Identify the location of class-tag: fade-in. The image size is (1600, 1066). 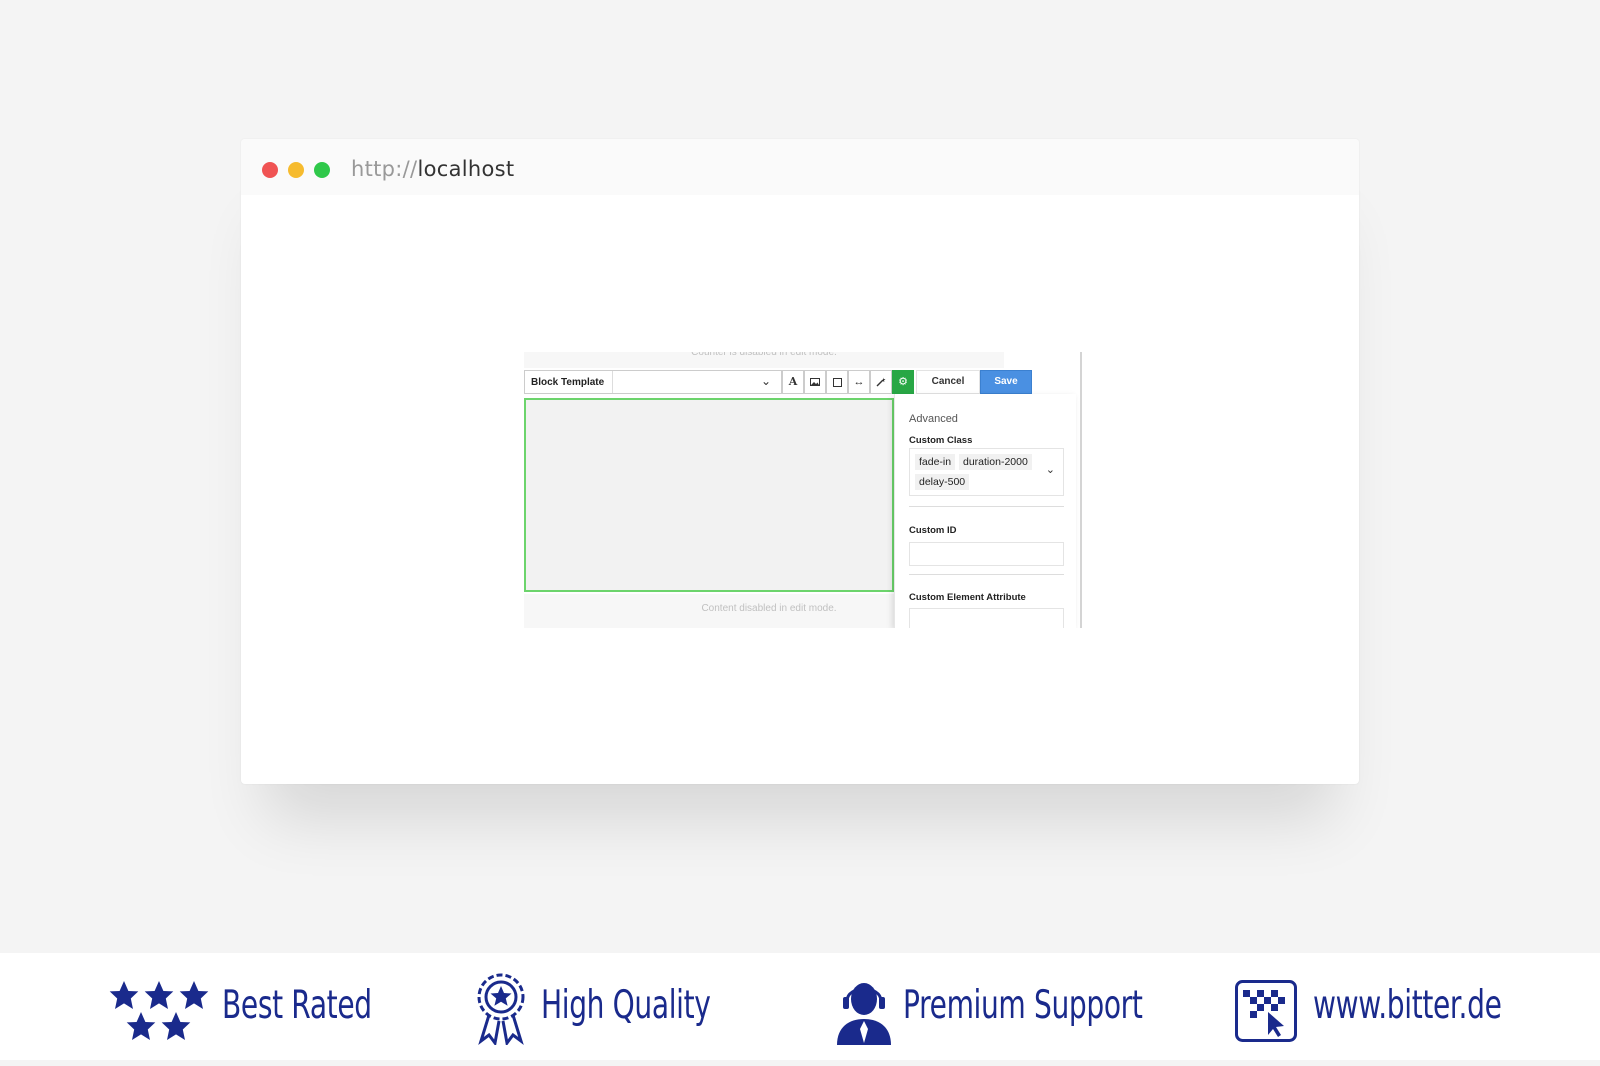
(935, 462).